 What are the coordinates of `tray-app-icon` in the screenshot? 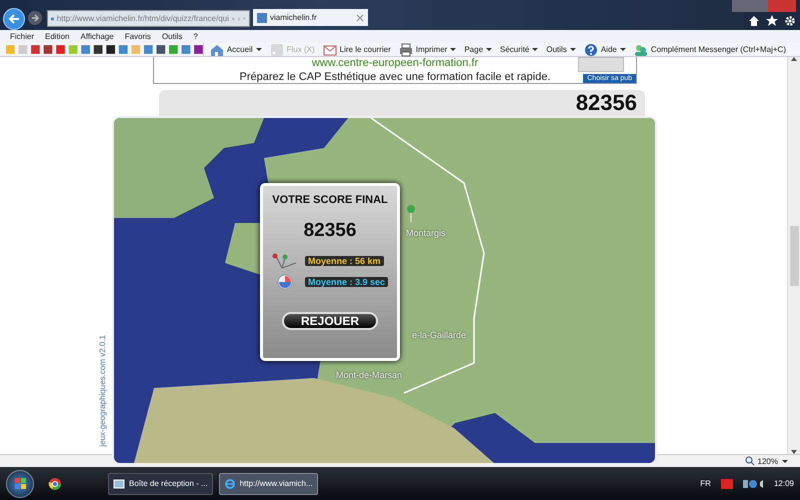 It's located at (726, 483).